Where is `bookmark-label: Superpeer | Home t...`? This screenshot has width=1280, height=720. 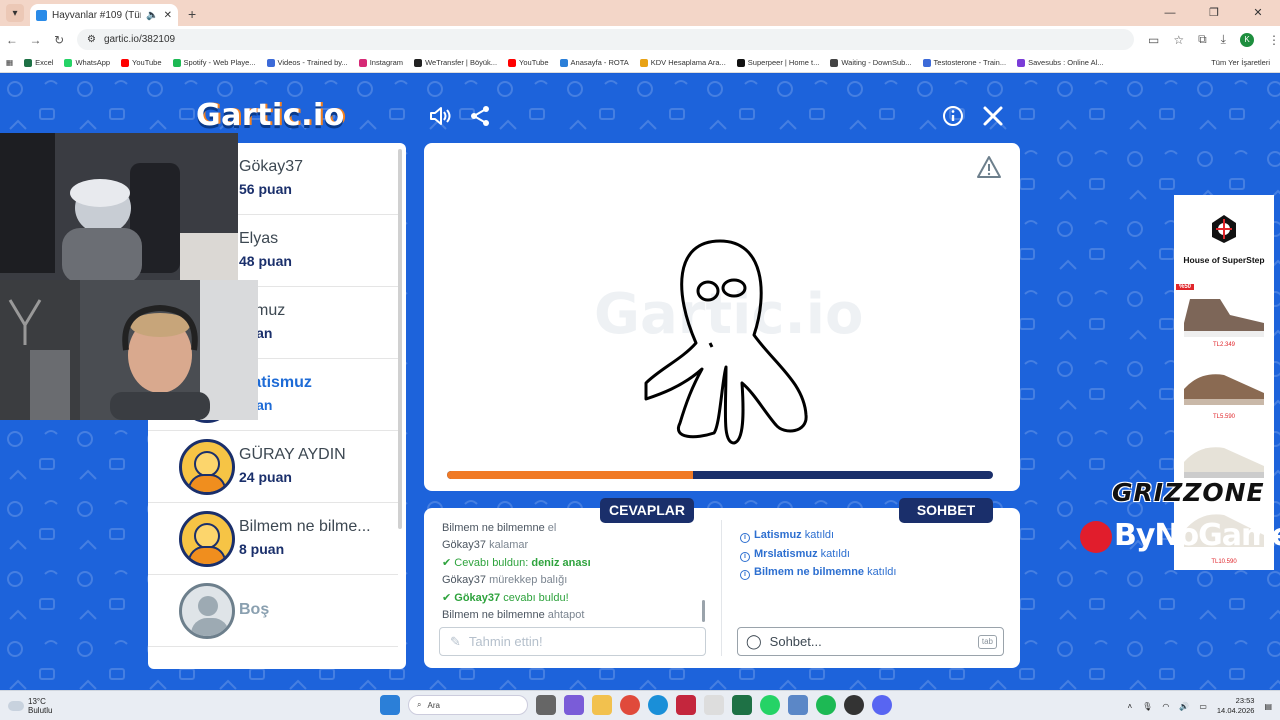
bookmark-label: Superpeer | Home t... is located at coordinates (783, 62).